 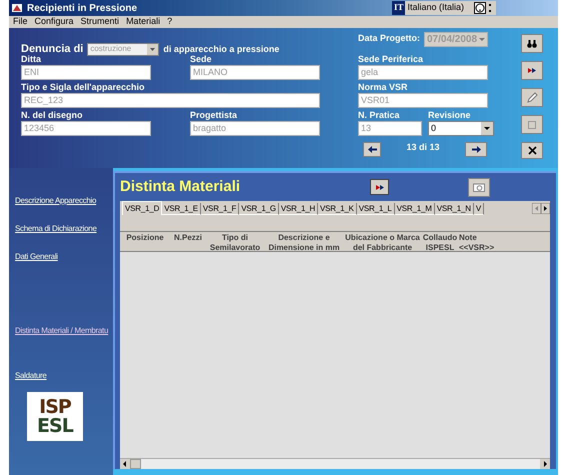 I want to click on field-label: Norma VSR, so click(x=383, y=87).